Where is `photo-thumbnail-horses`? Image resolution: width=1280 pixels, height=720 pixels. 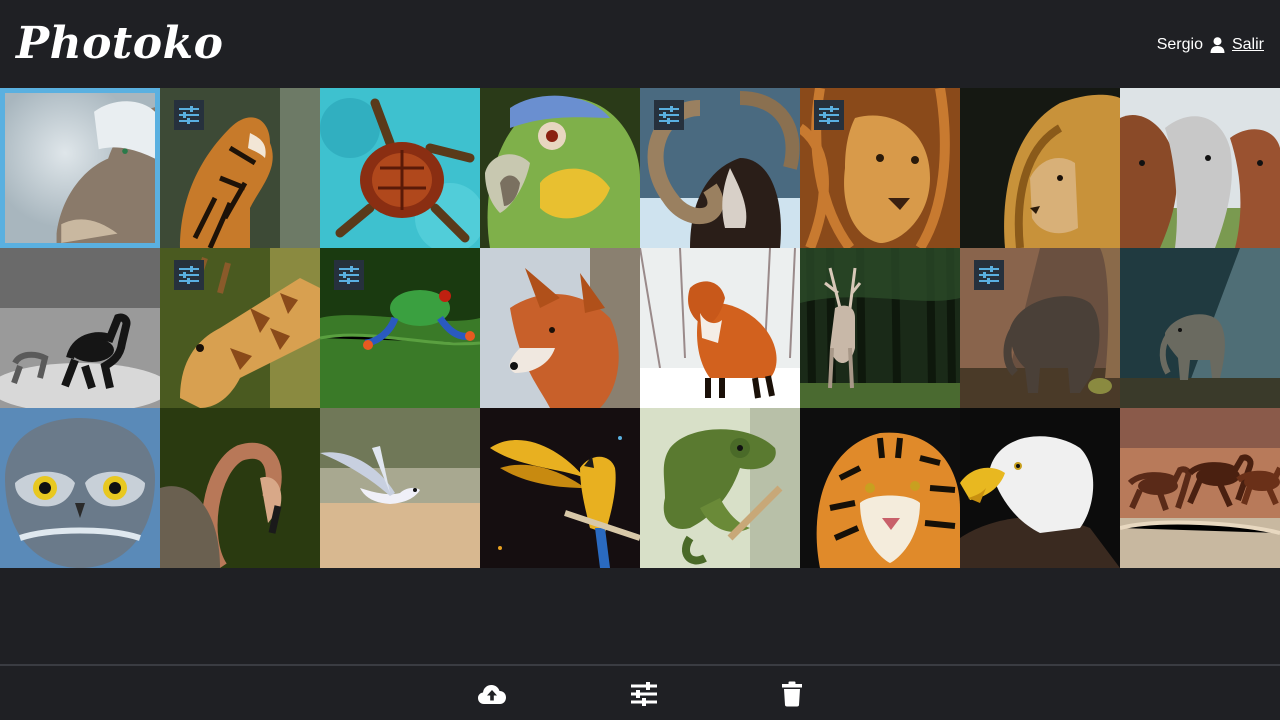
photo-thumbnail-horses is located at coordinates (1200, 168).